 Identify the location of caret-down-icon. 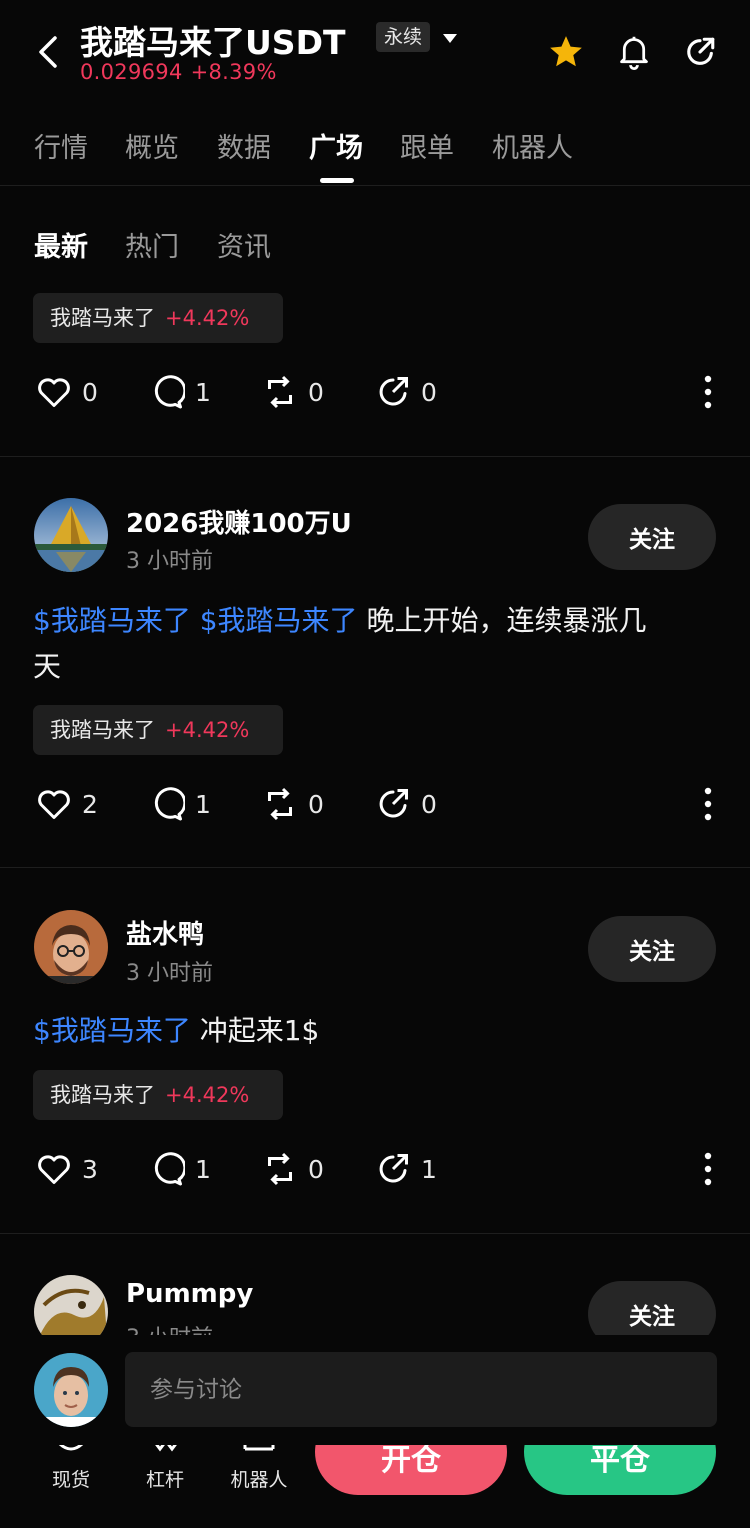
(450, 39).